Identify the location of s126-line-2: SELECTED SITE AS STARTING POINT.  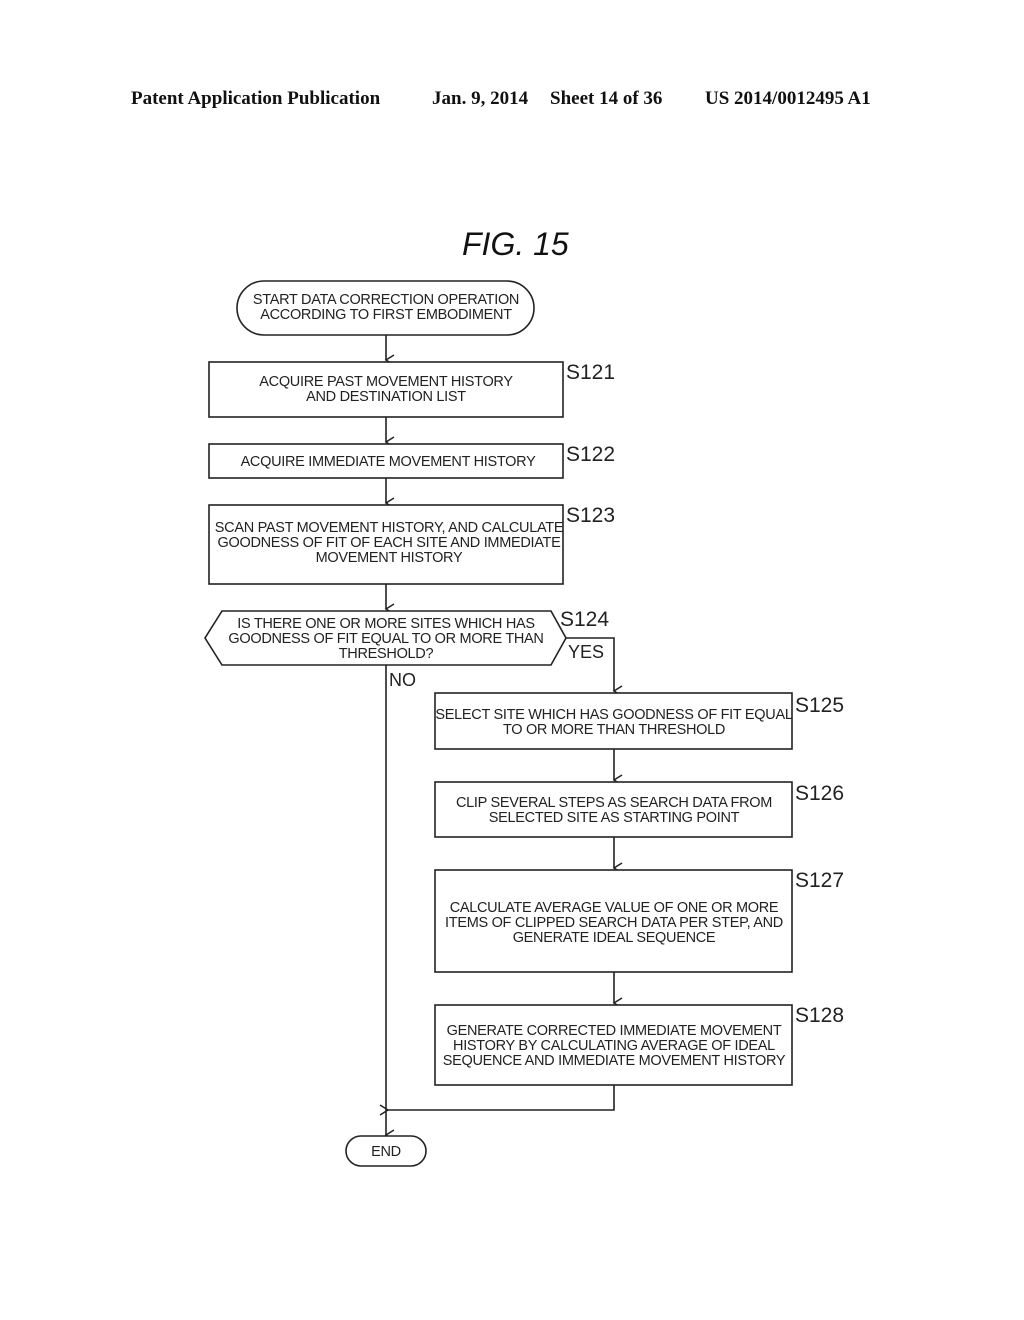
(614, 818).